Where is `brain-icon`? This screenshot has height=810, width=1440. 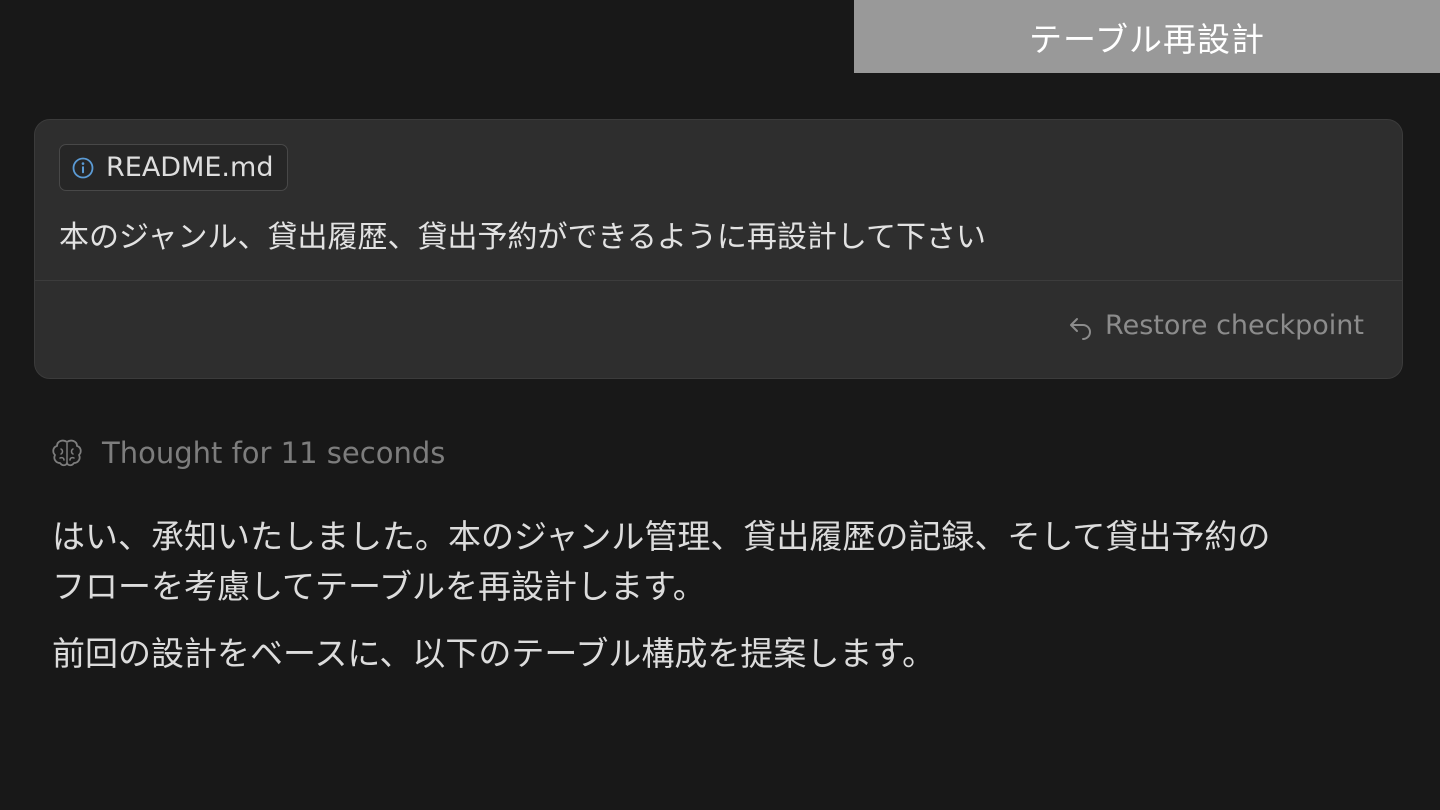 brain-icon is located at coordinates (67, 453).